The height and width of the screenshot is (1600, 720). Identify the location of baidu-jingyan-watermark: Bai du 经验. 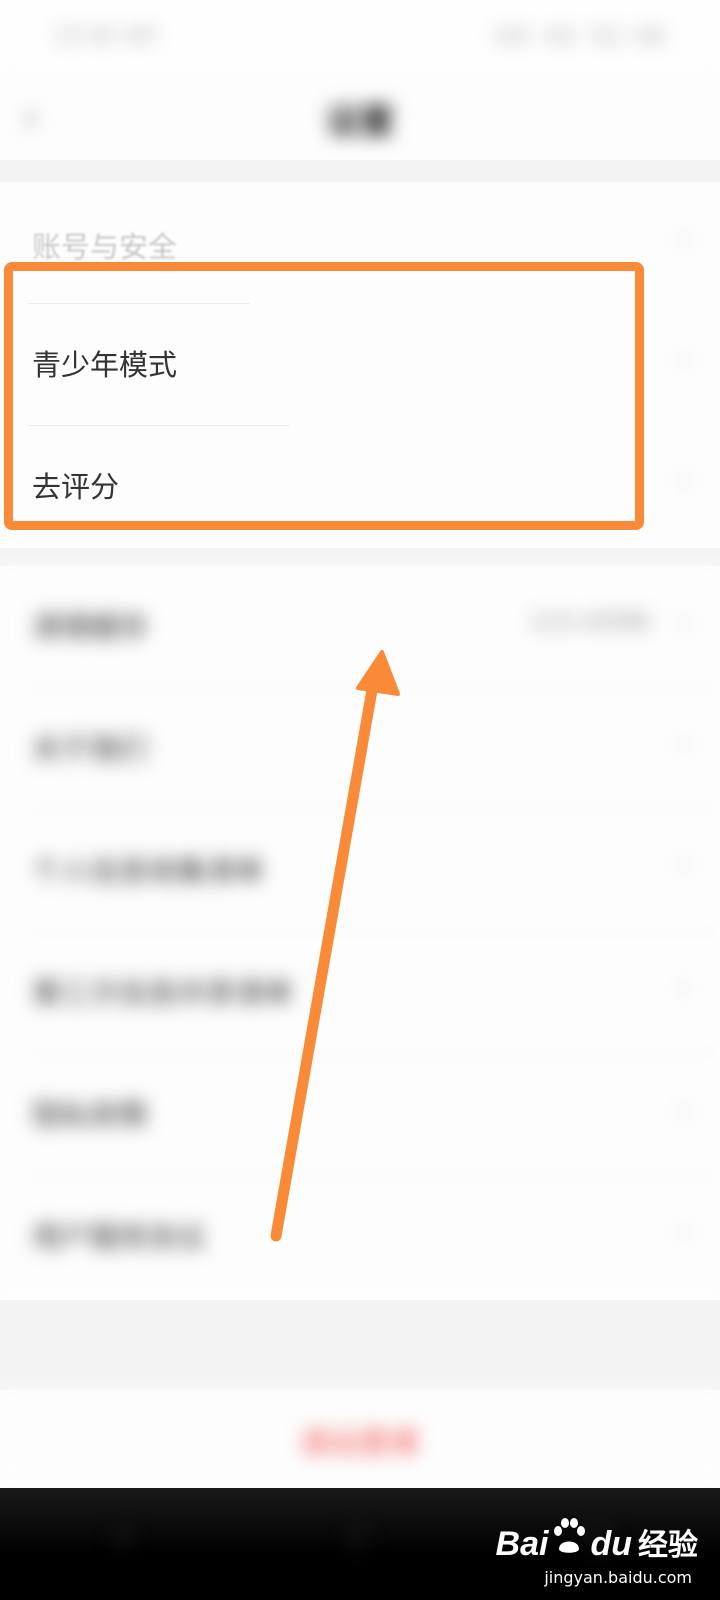
(597, 1540).